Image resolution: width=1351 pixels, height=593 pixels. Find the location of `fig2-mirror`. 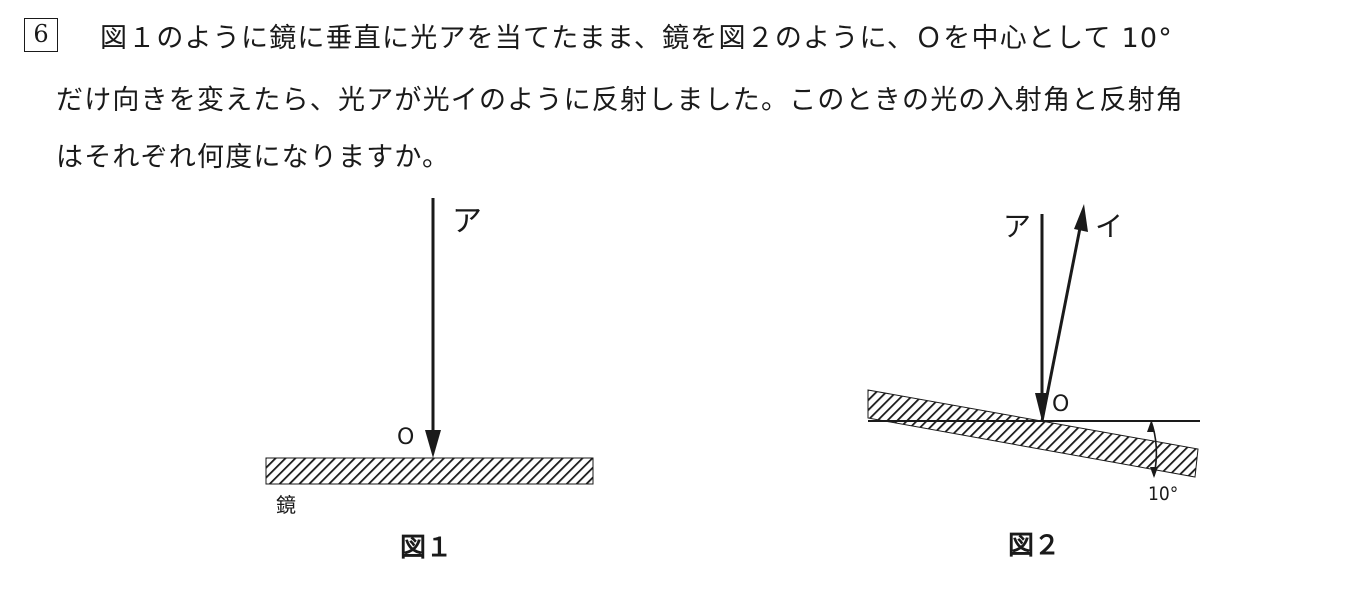

fig2-mirror is located at coordinates (1033, 433).